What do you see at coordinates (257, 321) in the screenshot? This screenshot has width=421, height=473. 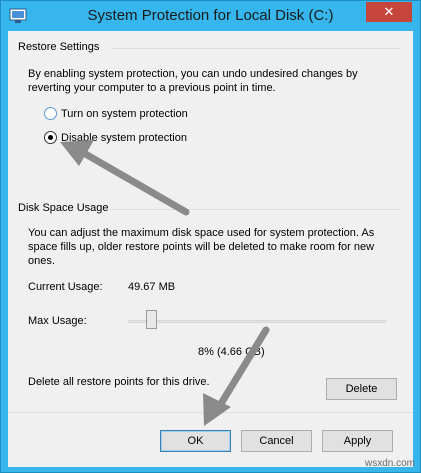 I see `max-usage-slider-track` at bounding box center [257, 321].